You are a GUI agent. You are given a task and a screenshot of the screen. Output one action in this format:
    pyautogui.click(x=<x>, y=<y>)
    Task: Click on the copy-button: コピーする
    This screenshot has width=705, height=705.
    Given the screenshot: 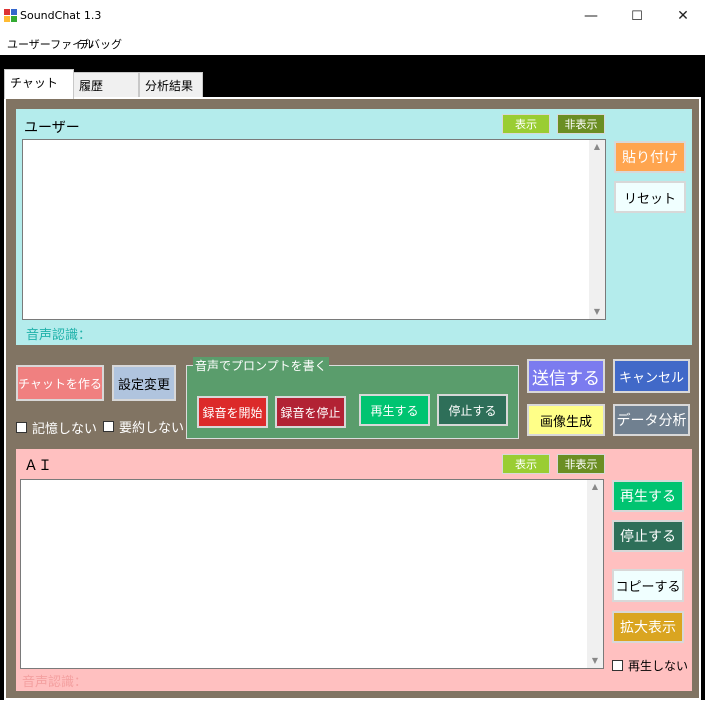 What is the action you would take?
    pyautogui.click(x=648, y=585)
    